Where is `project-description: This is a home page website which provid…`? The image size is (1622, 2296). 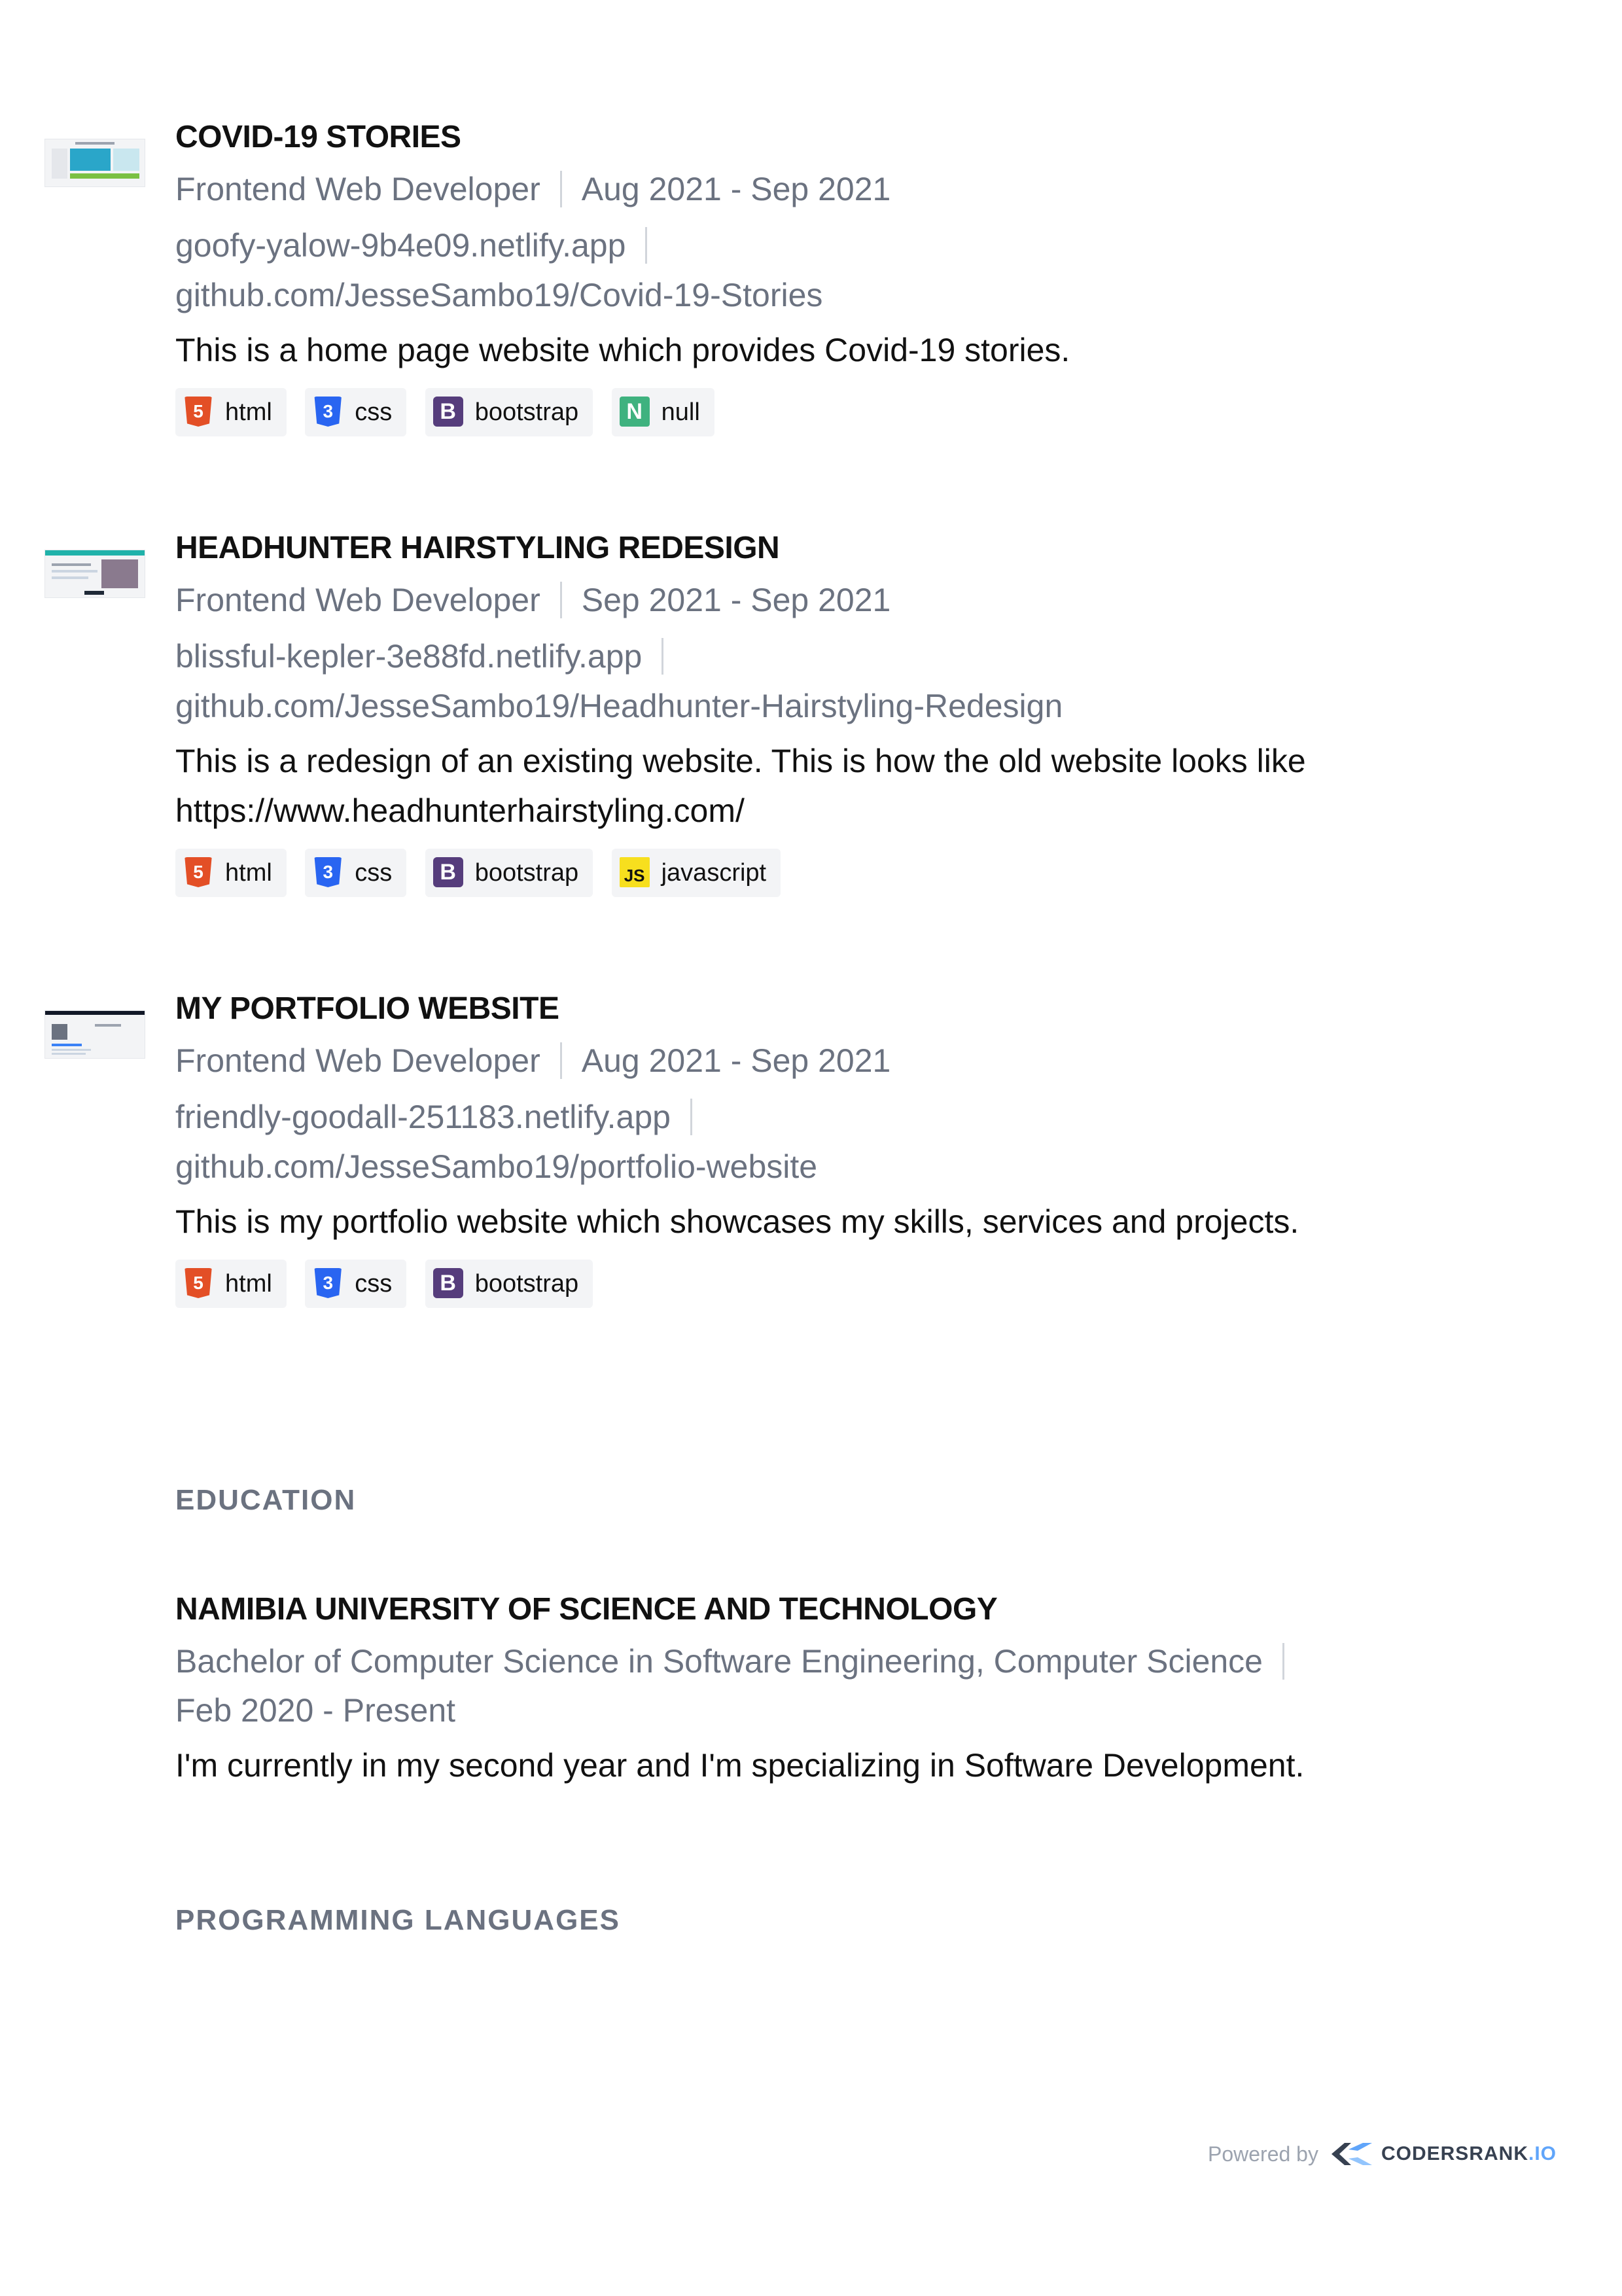
project-description: This is a home page website which provid… is located at coordinates (622, 350).